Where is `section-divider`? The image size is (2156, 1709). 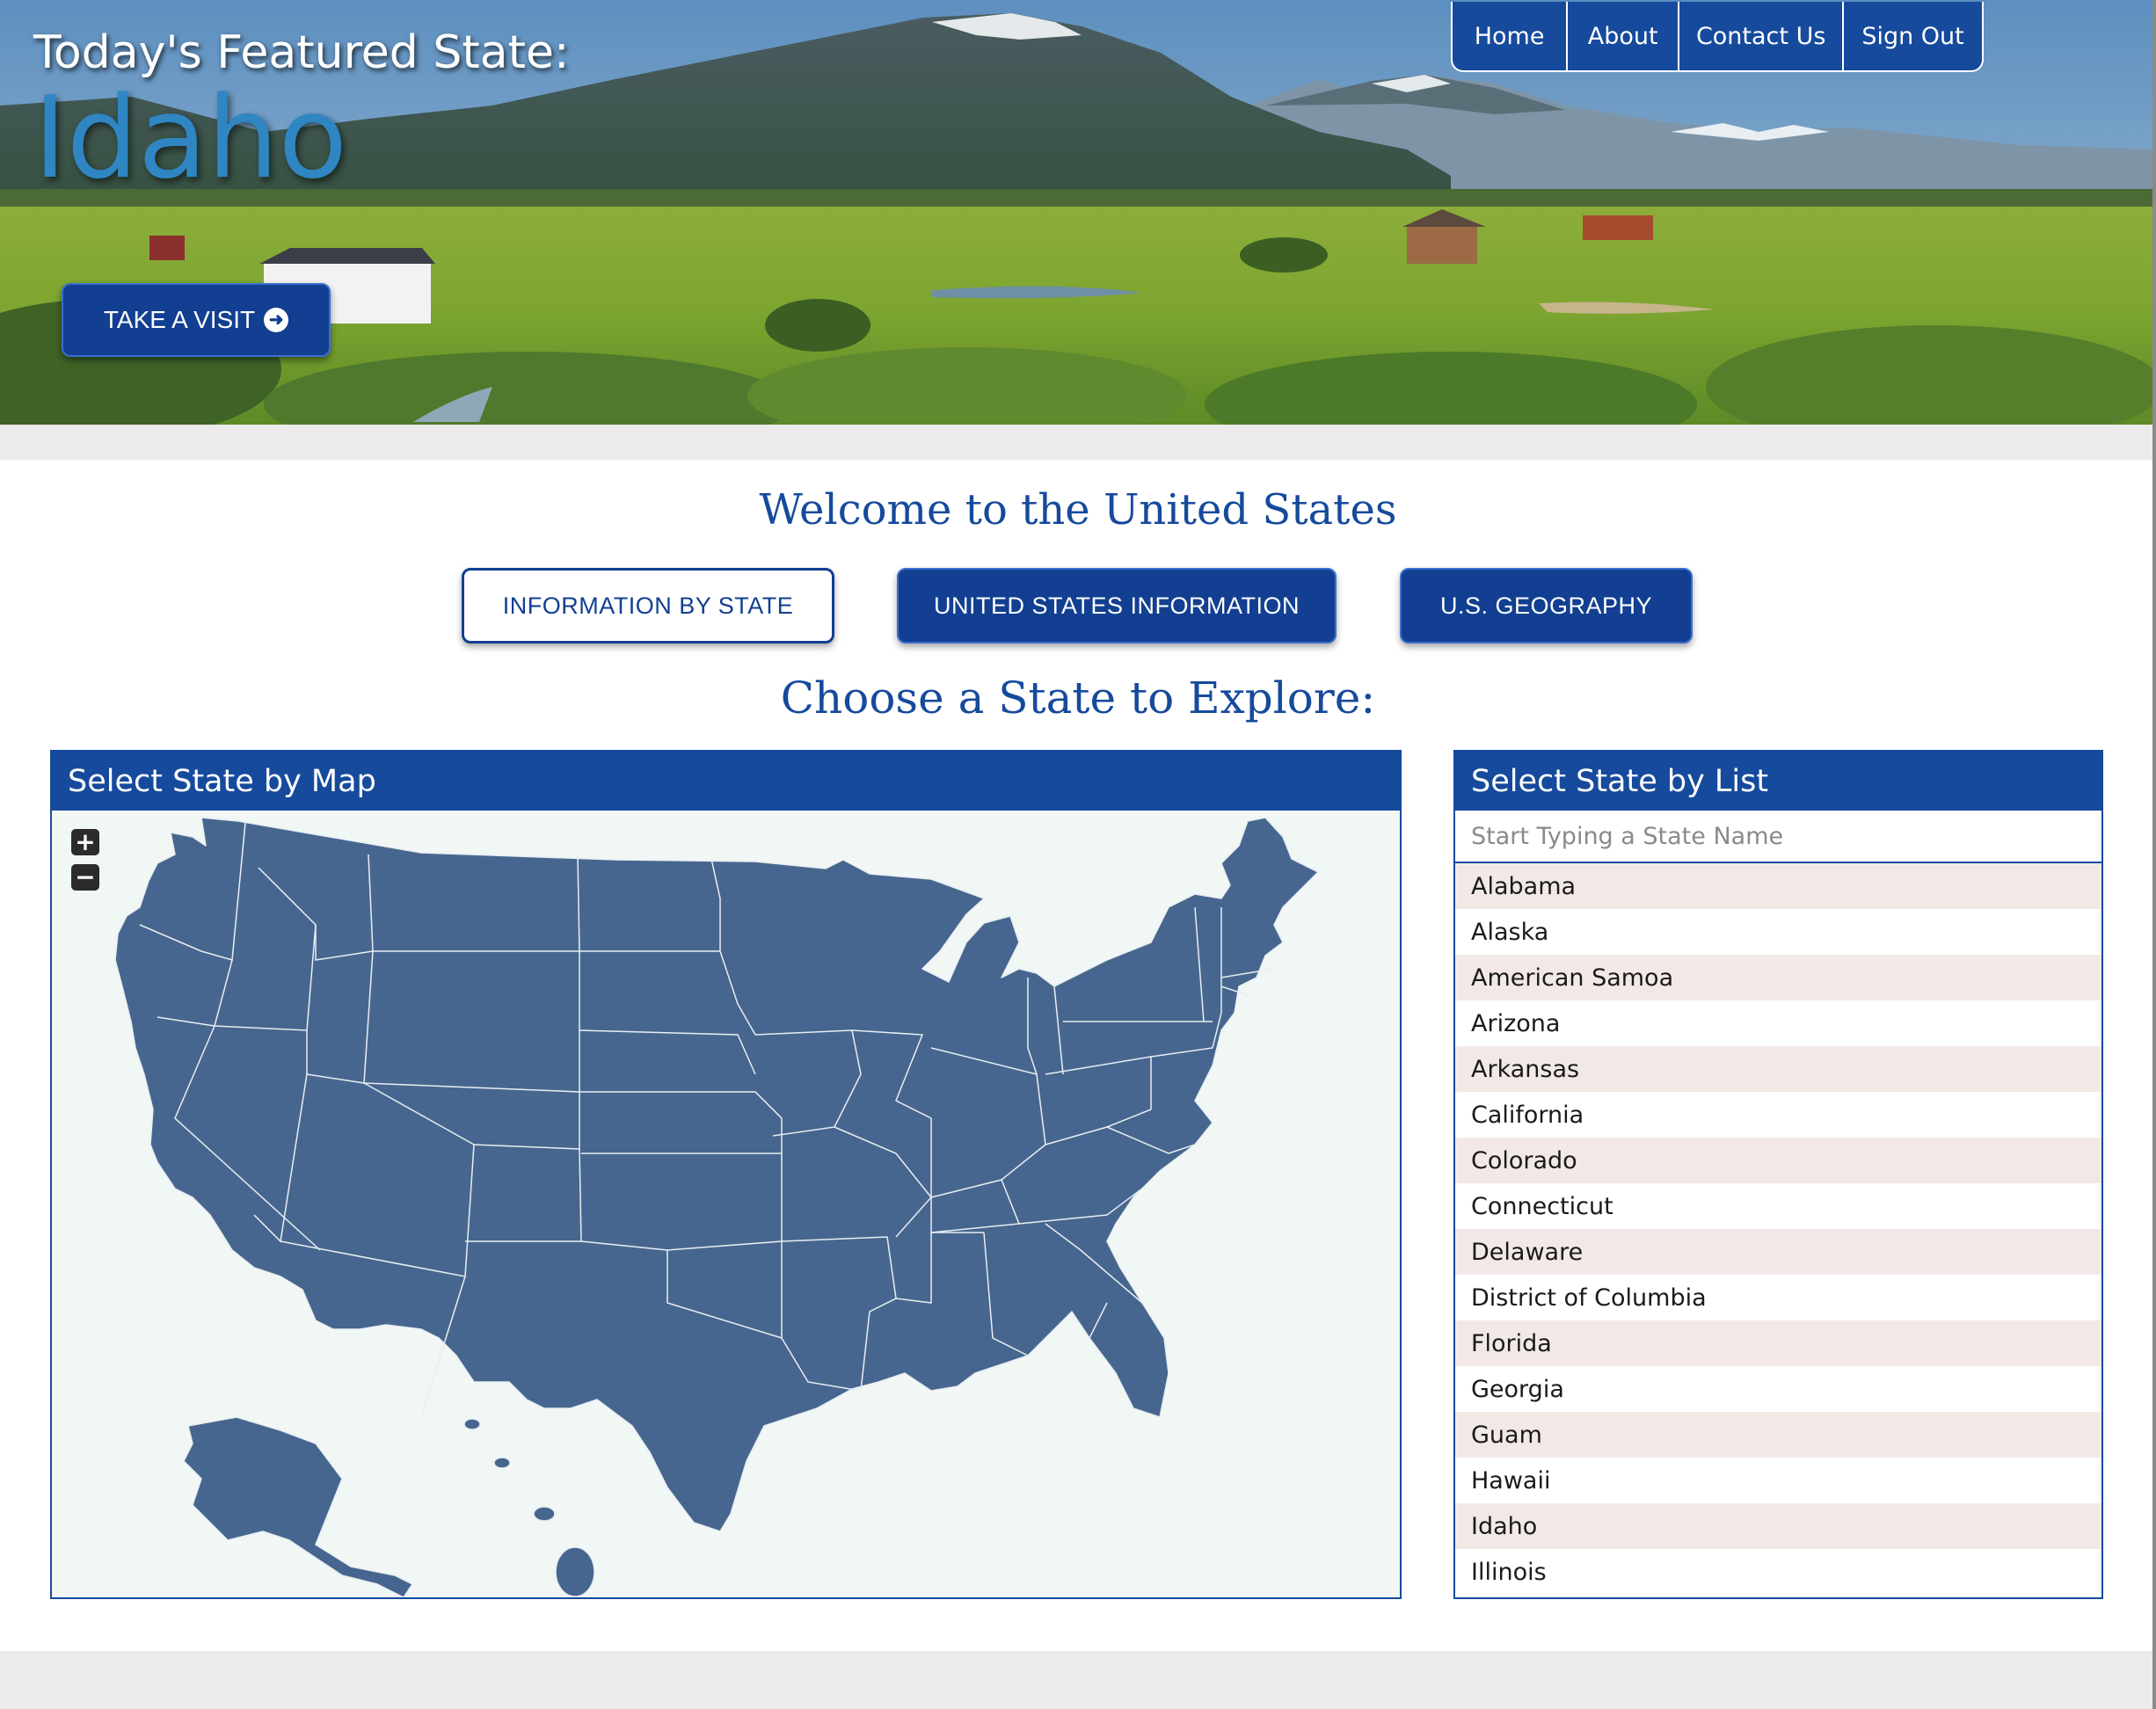 section-divider is located at coordinates (1078, 442).